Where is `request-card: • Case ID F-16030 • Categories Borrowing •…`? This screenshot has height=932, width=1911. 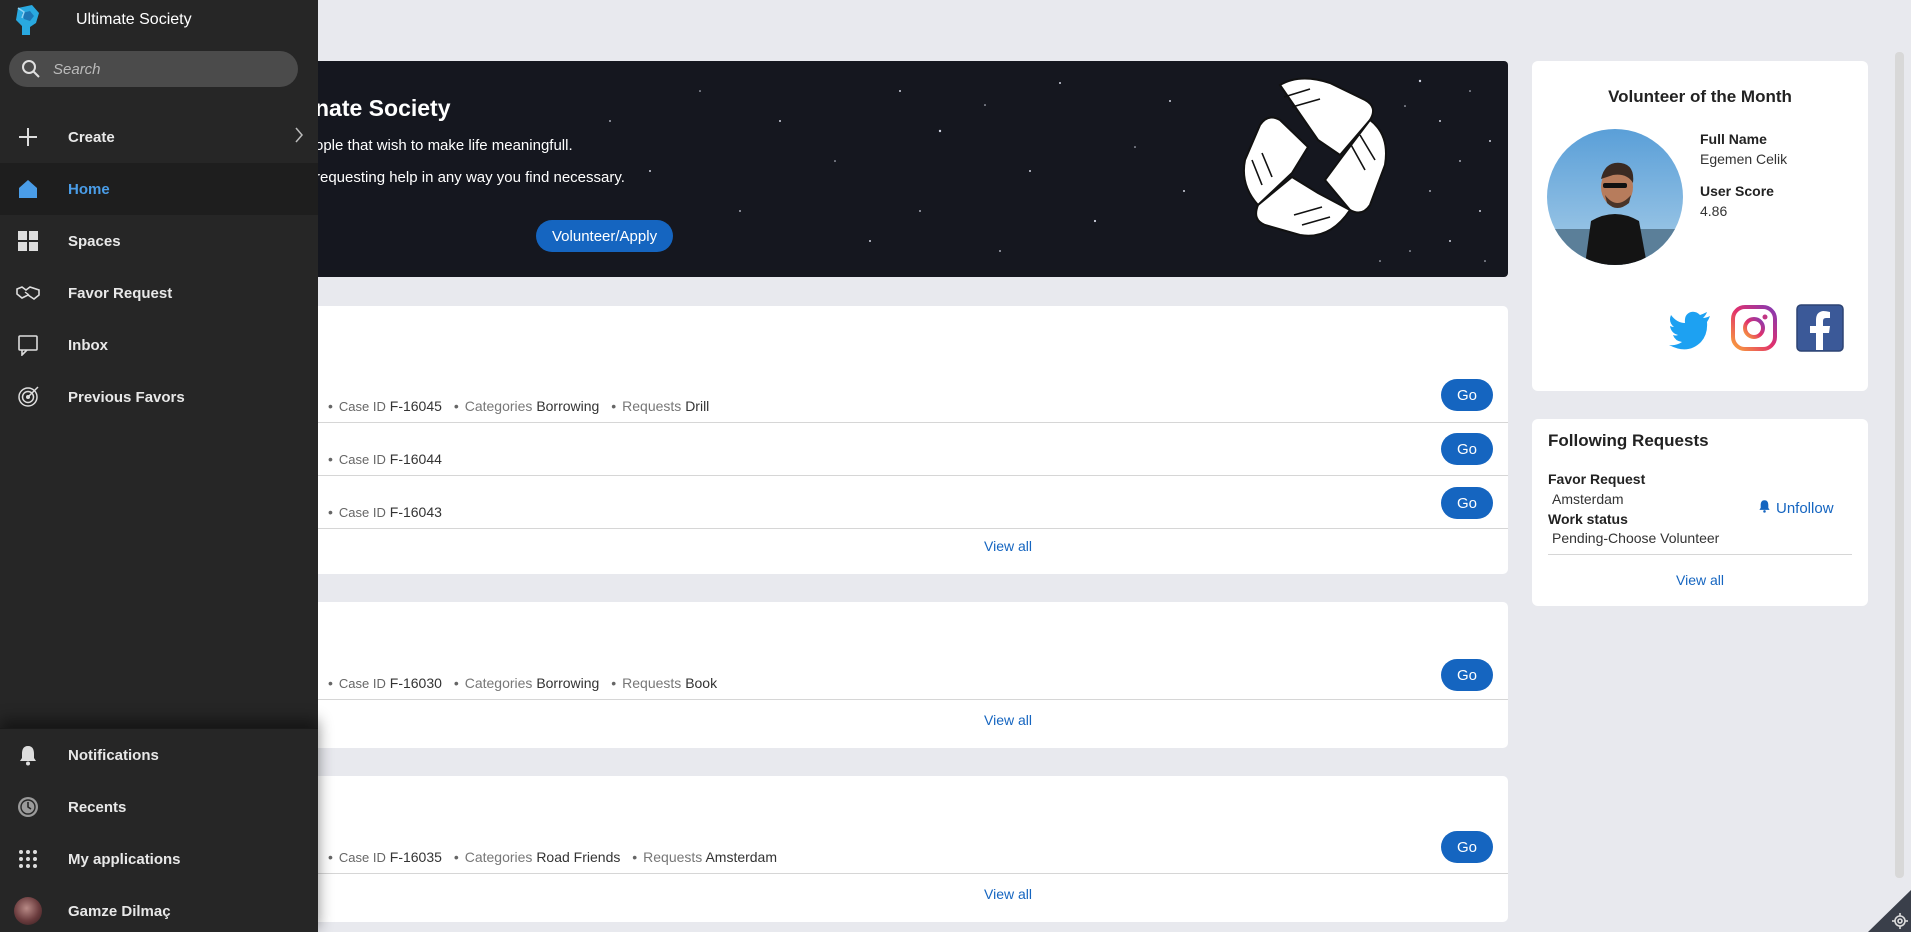
request-card: • Case ID F-16030 • Categories Borrowing •… is located at coordinates (844, 675).